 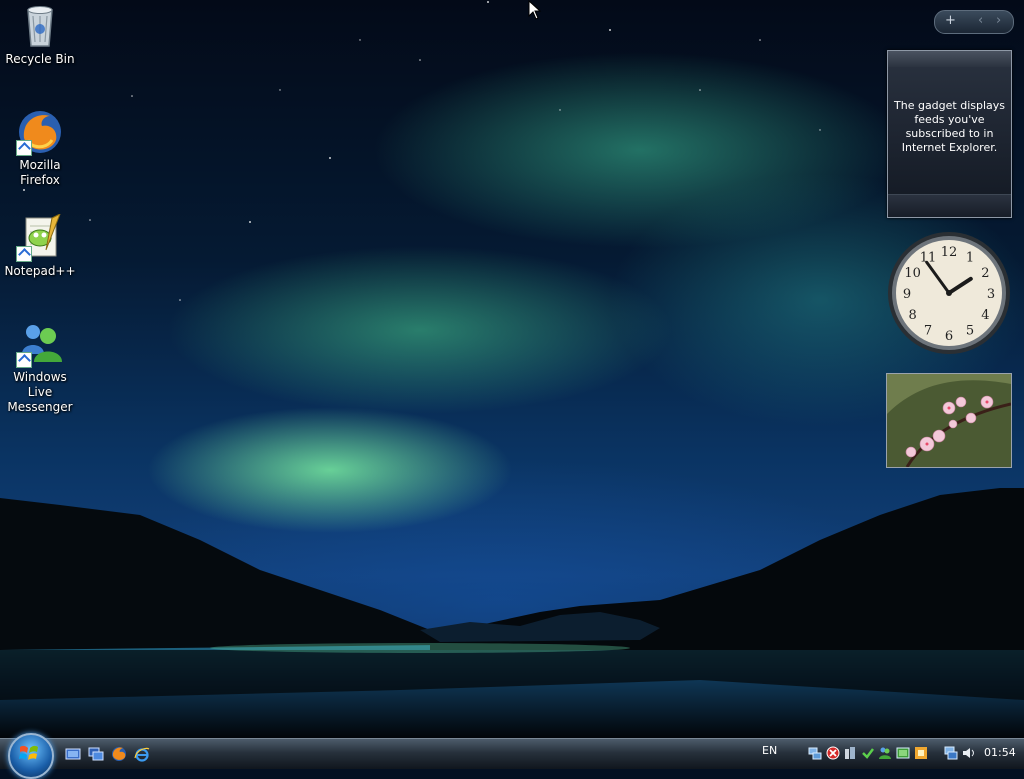 I want to click on gadget-header, so click(x=949, y=59).